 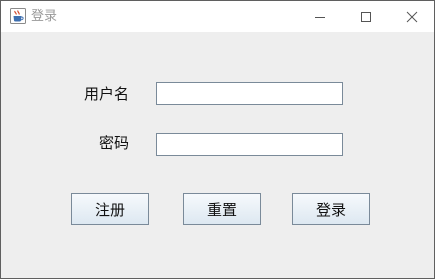 What do you see at coordinates (217, 16) in the screenshot?
I see `title-bar: 登录` at bounding box center [217, 16].